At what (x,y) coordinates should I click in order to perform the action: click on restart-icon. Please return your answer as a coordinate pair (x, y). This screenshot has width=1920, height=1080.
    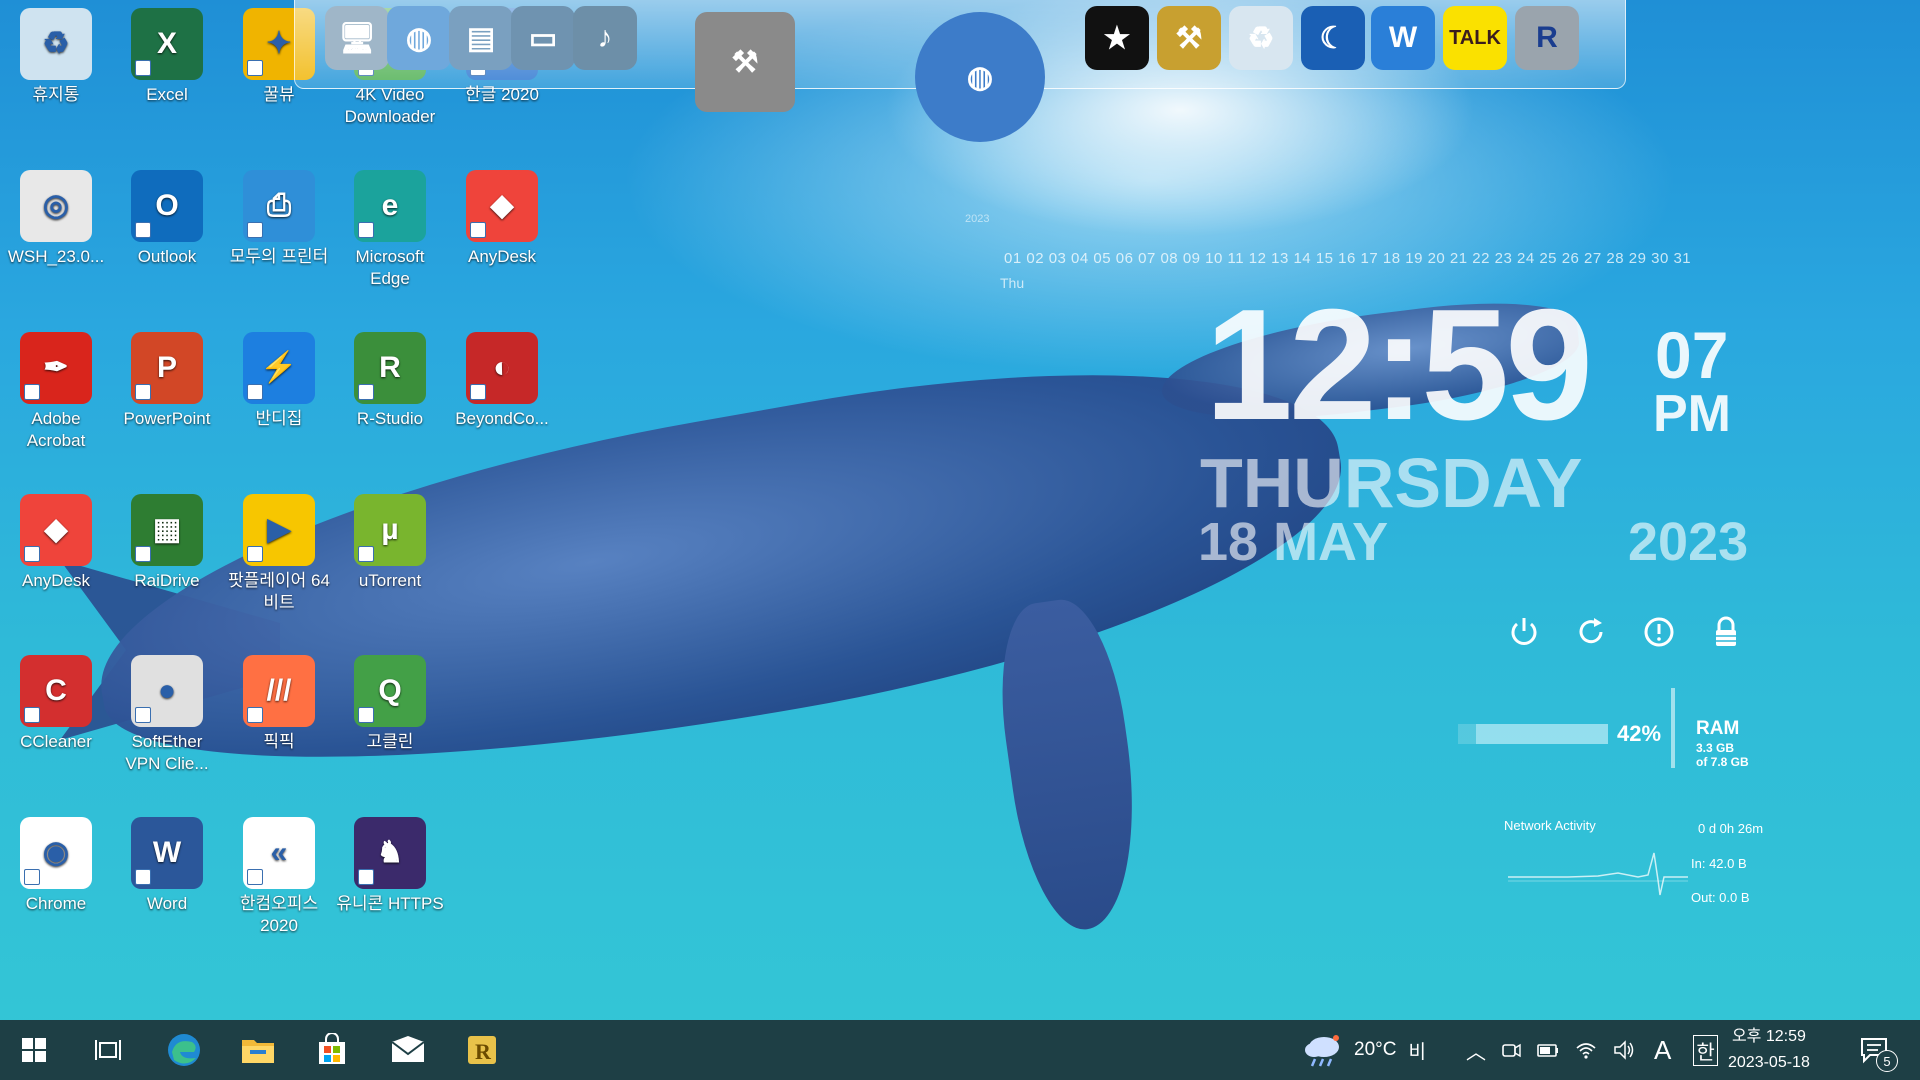
    Looking at the image, I should click on (1592, 632).